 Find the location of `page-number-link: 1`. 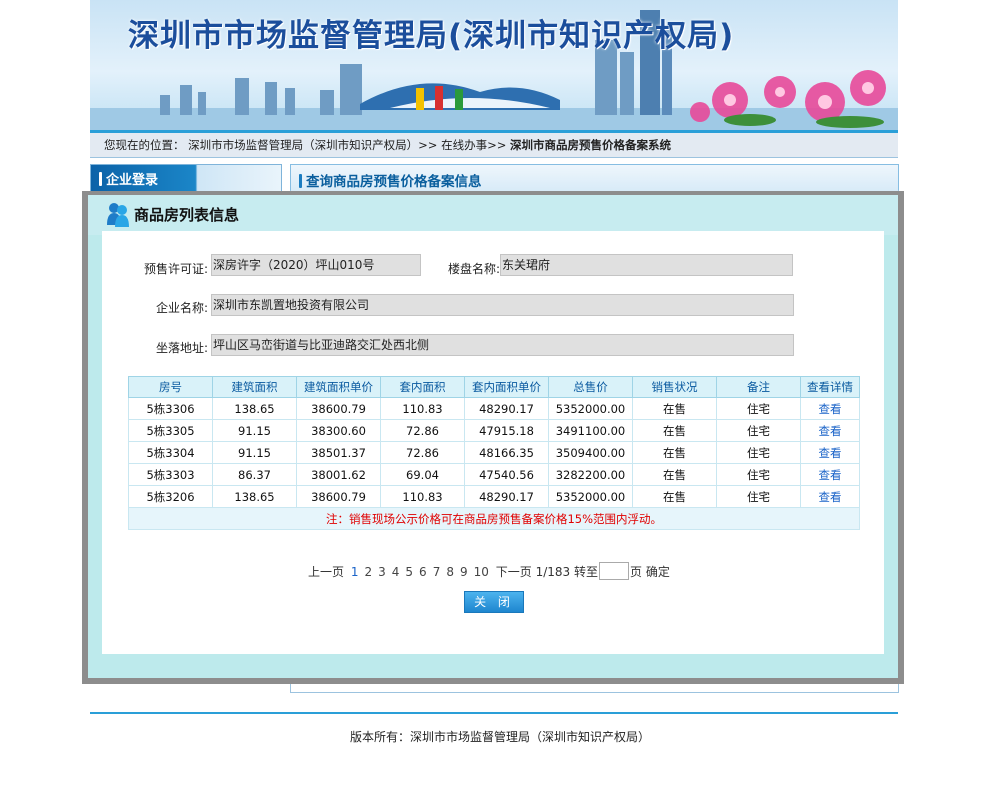

page-number-link: 1 is located at coordinates (355, 572).